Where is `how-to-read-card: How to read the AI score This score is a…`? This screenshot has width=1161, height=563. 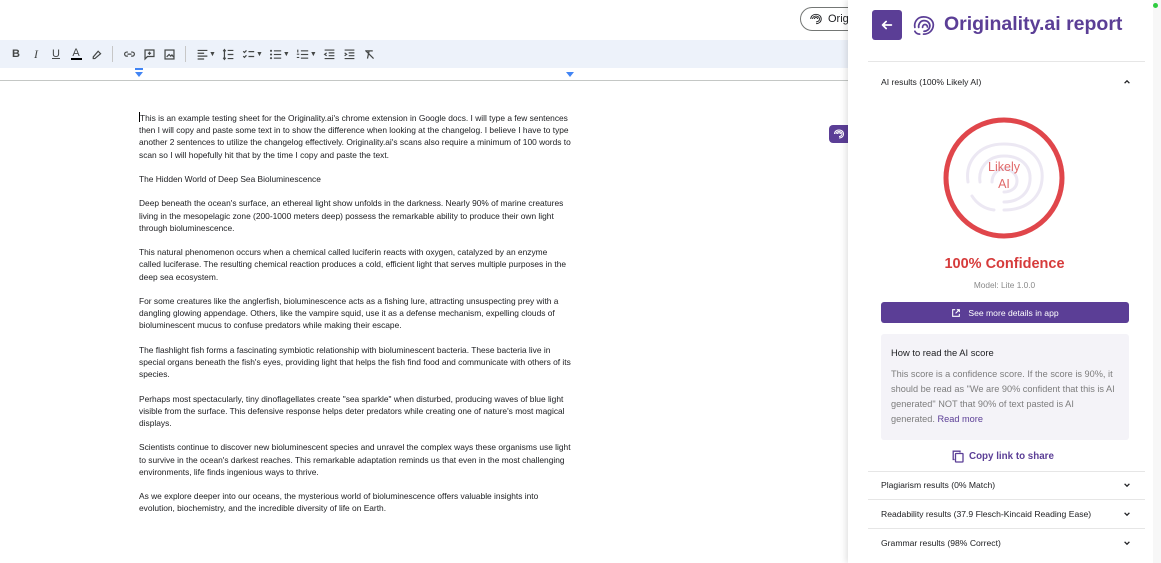
how-to-read-card: How to read the AI score This score is a… is located at coordinates (1005, 387).